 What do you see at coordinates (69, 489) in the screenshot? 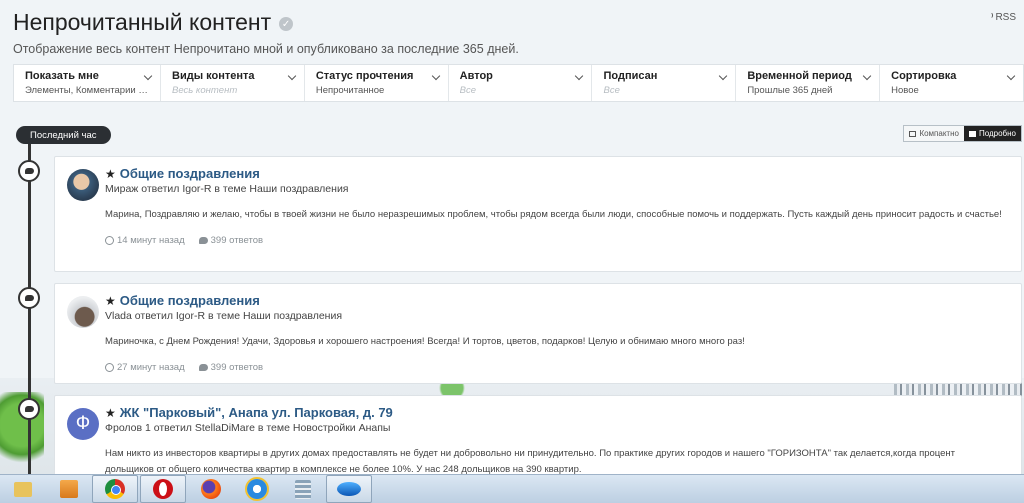
I see `media-player-icon` at bounding box center [69, 489].